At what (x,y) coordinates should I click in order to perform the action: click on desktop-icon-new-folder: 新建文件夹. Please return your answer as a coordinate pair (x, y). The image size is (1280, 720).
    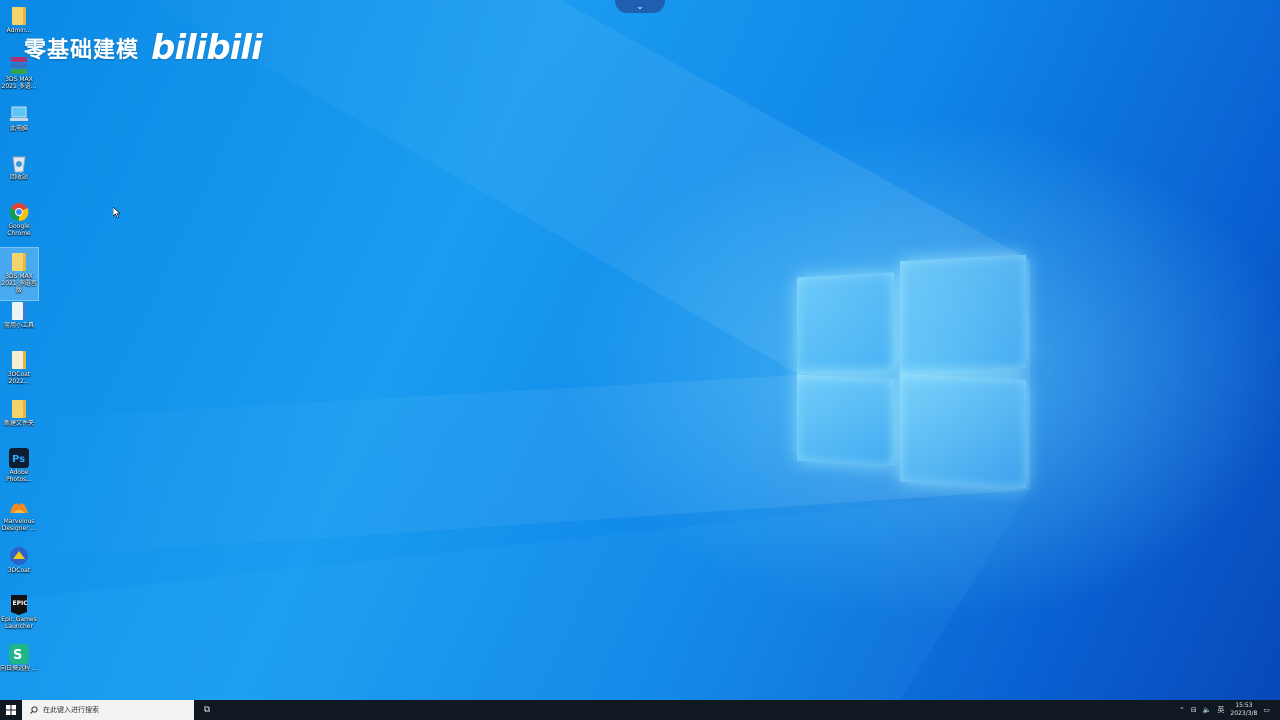
    Looking at the image, I should click on (19, 418).